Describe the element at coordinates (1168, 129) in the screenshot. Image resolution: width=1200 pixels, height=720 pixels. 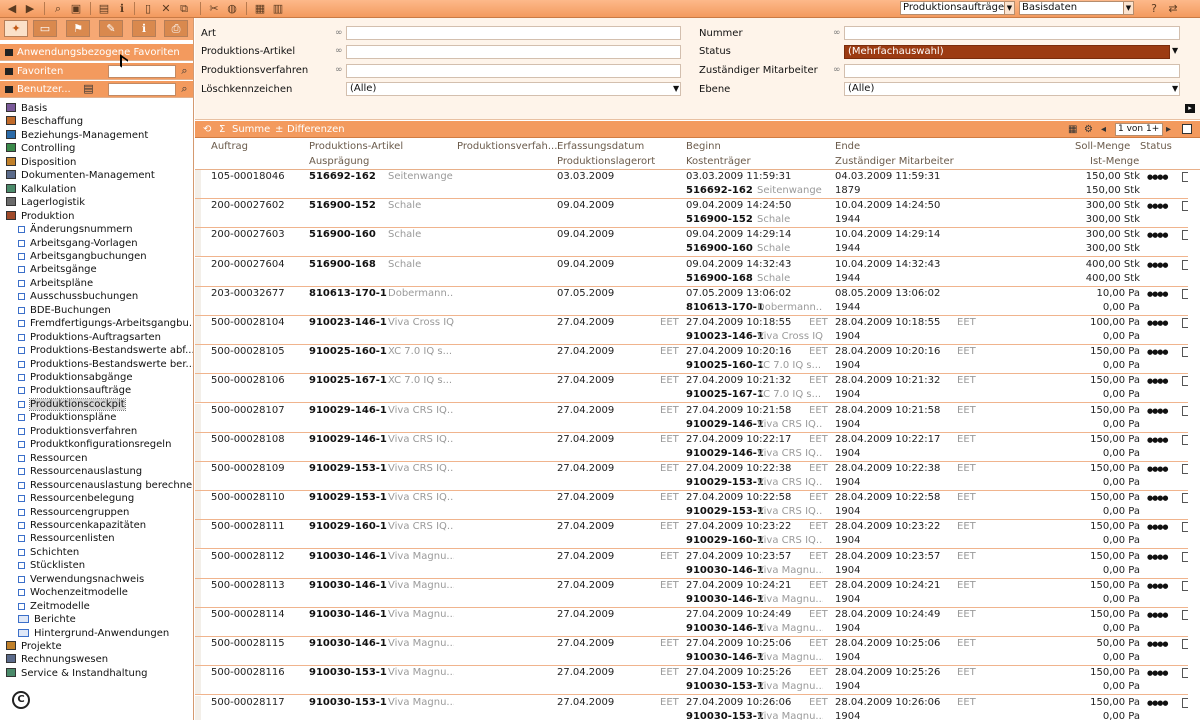
I see `next-page-icon: ▸` at that location.